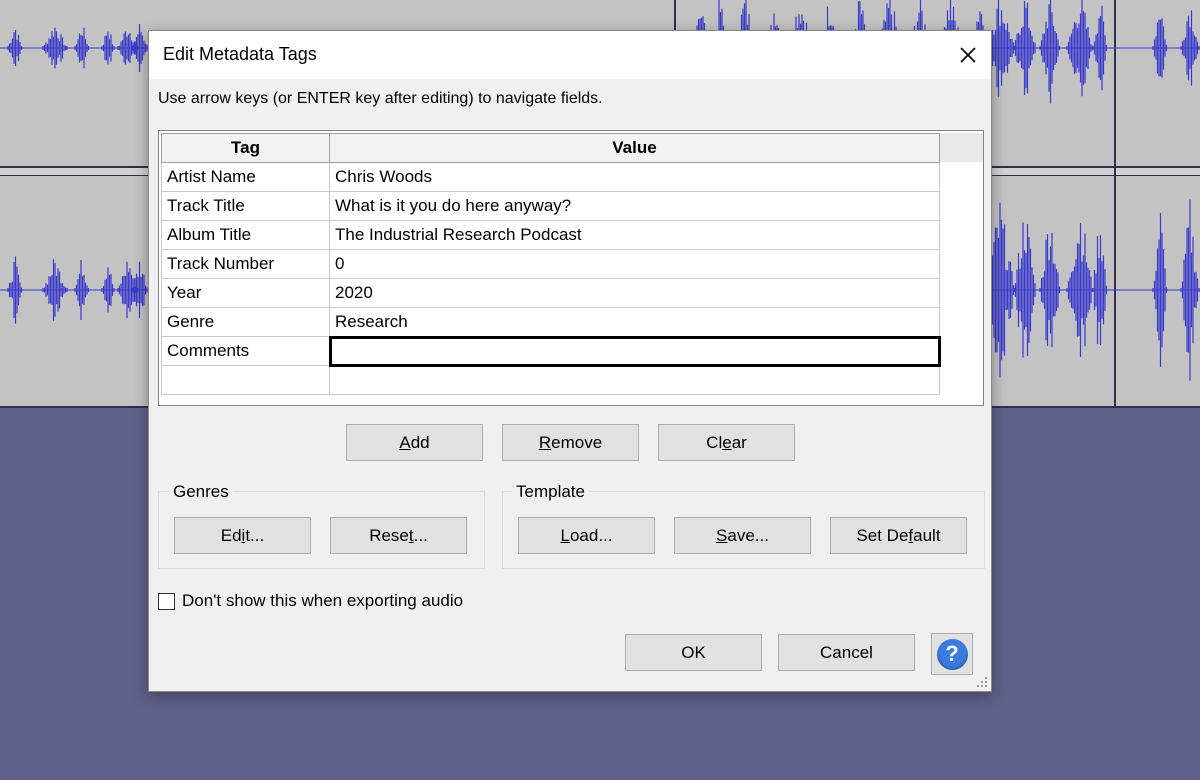 Image resolution: width=1200 pixels, height=780 pixels. I want to click on dont-show-checkbox-label: Don't show this when exporting audio, so click(322, 601).